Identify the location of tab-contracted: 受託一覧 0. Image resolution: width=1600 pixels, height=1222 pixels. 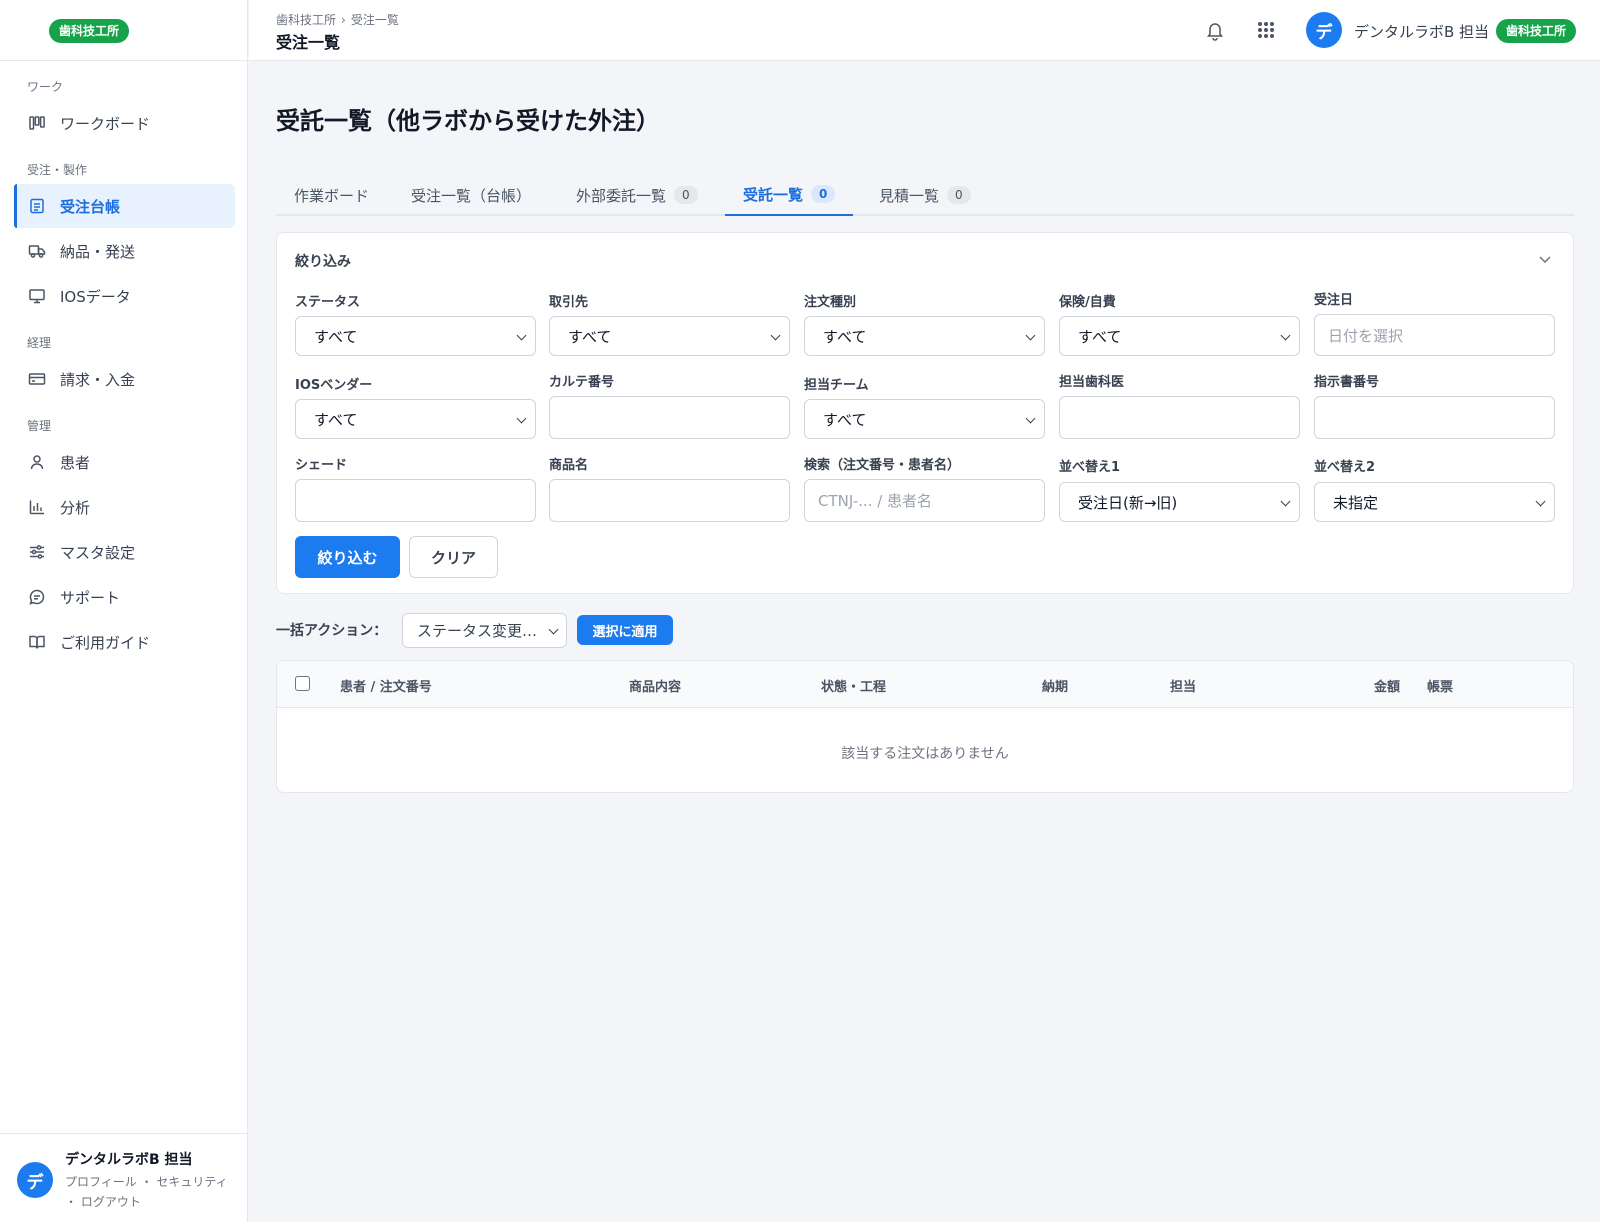
(789, 195).